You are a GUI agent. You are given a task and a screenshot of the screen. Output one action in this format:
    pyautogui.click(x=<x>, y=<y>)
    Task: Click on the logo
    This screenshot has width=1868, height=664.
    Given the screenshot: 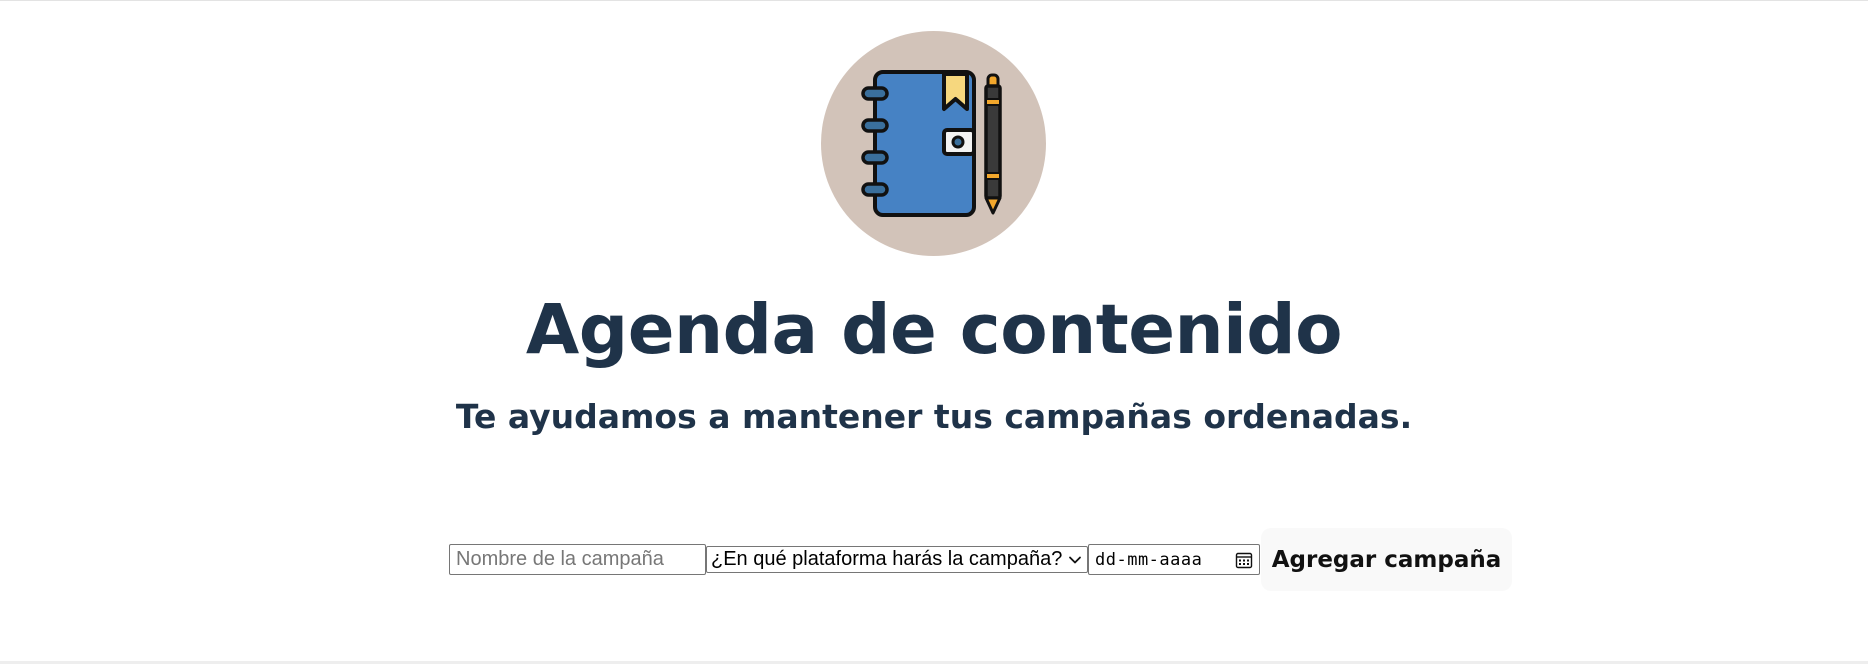 What is the action you would take?
    pyautogui.click(x=933, y=143)
    